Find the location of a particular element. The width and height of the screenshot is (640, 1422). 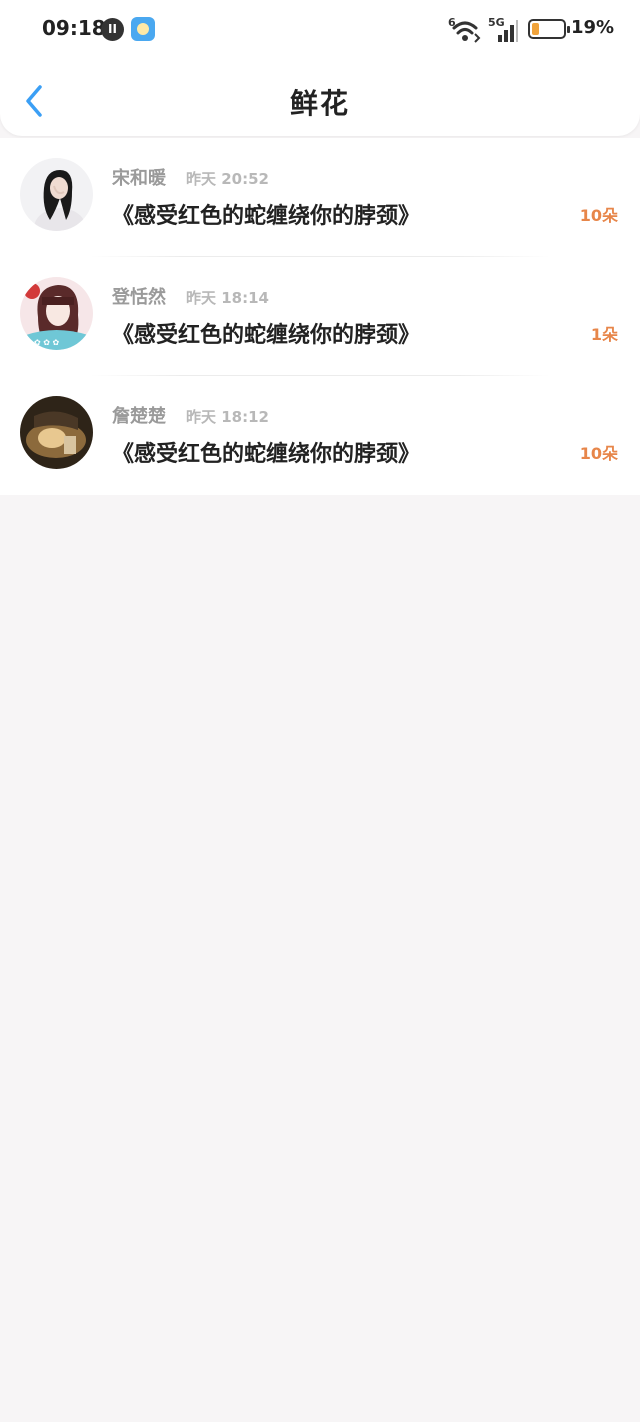

list-item: 詹楚楚 昨天 18:12 《感受红色的蛇缠绕你的脖颈》 10朵 is located at coordinates (320, 435).